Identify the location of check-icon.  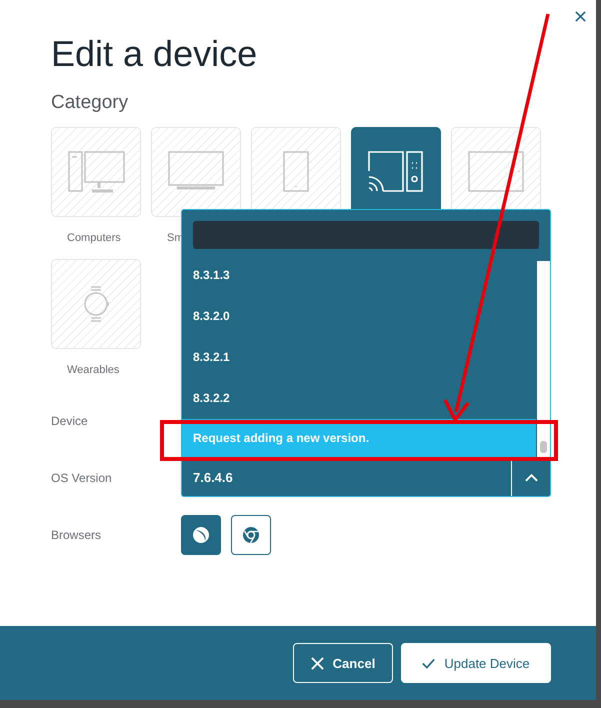
(429, 663).